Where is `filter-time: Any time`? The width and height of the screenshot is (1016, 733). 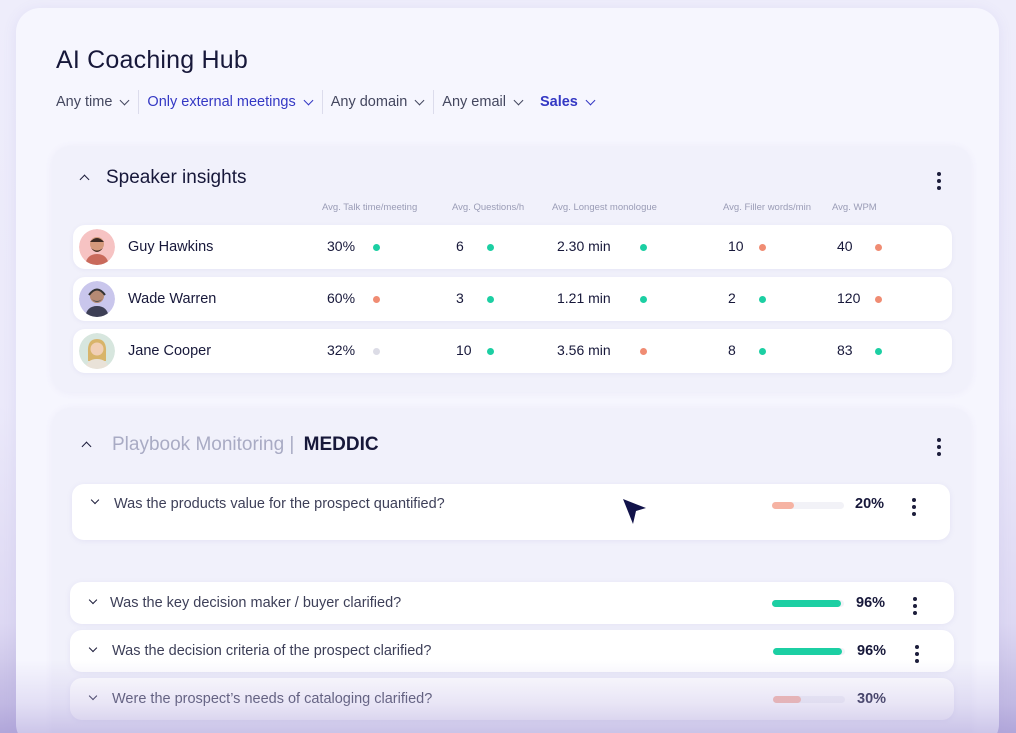
filter-time: Any time is located at coordinates (98, 102).